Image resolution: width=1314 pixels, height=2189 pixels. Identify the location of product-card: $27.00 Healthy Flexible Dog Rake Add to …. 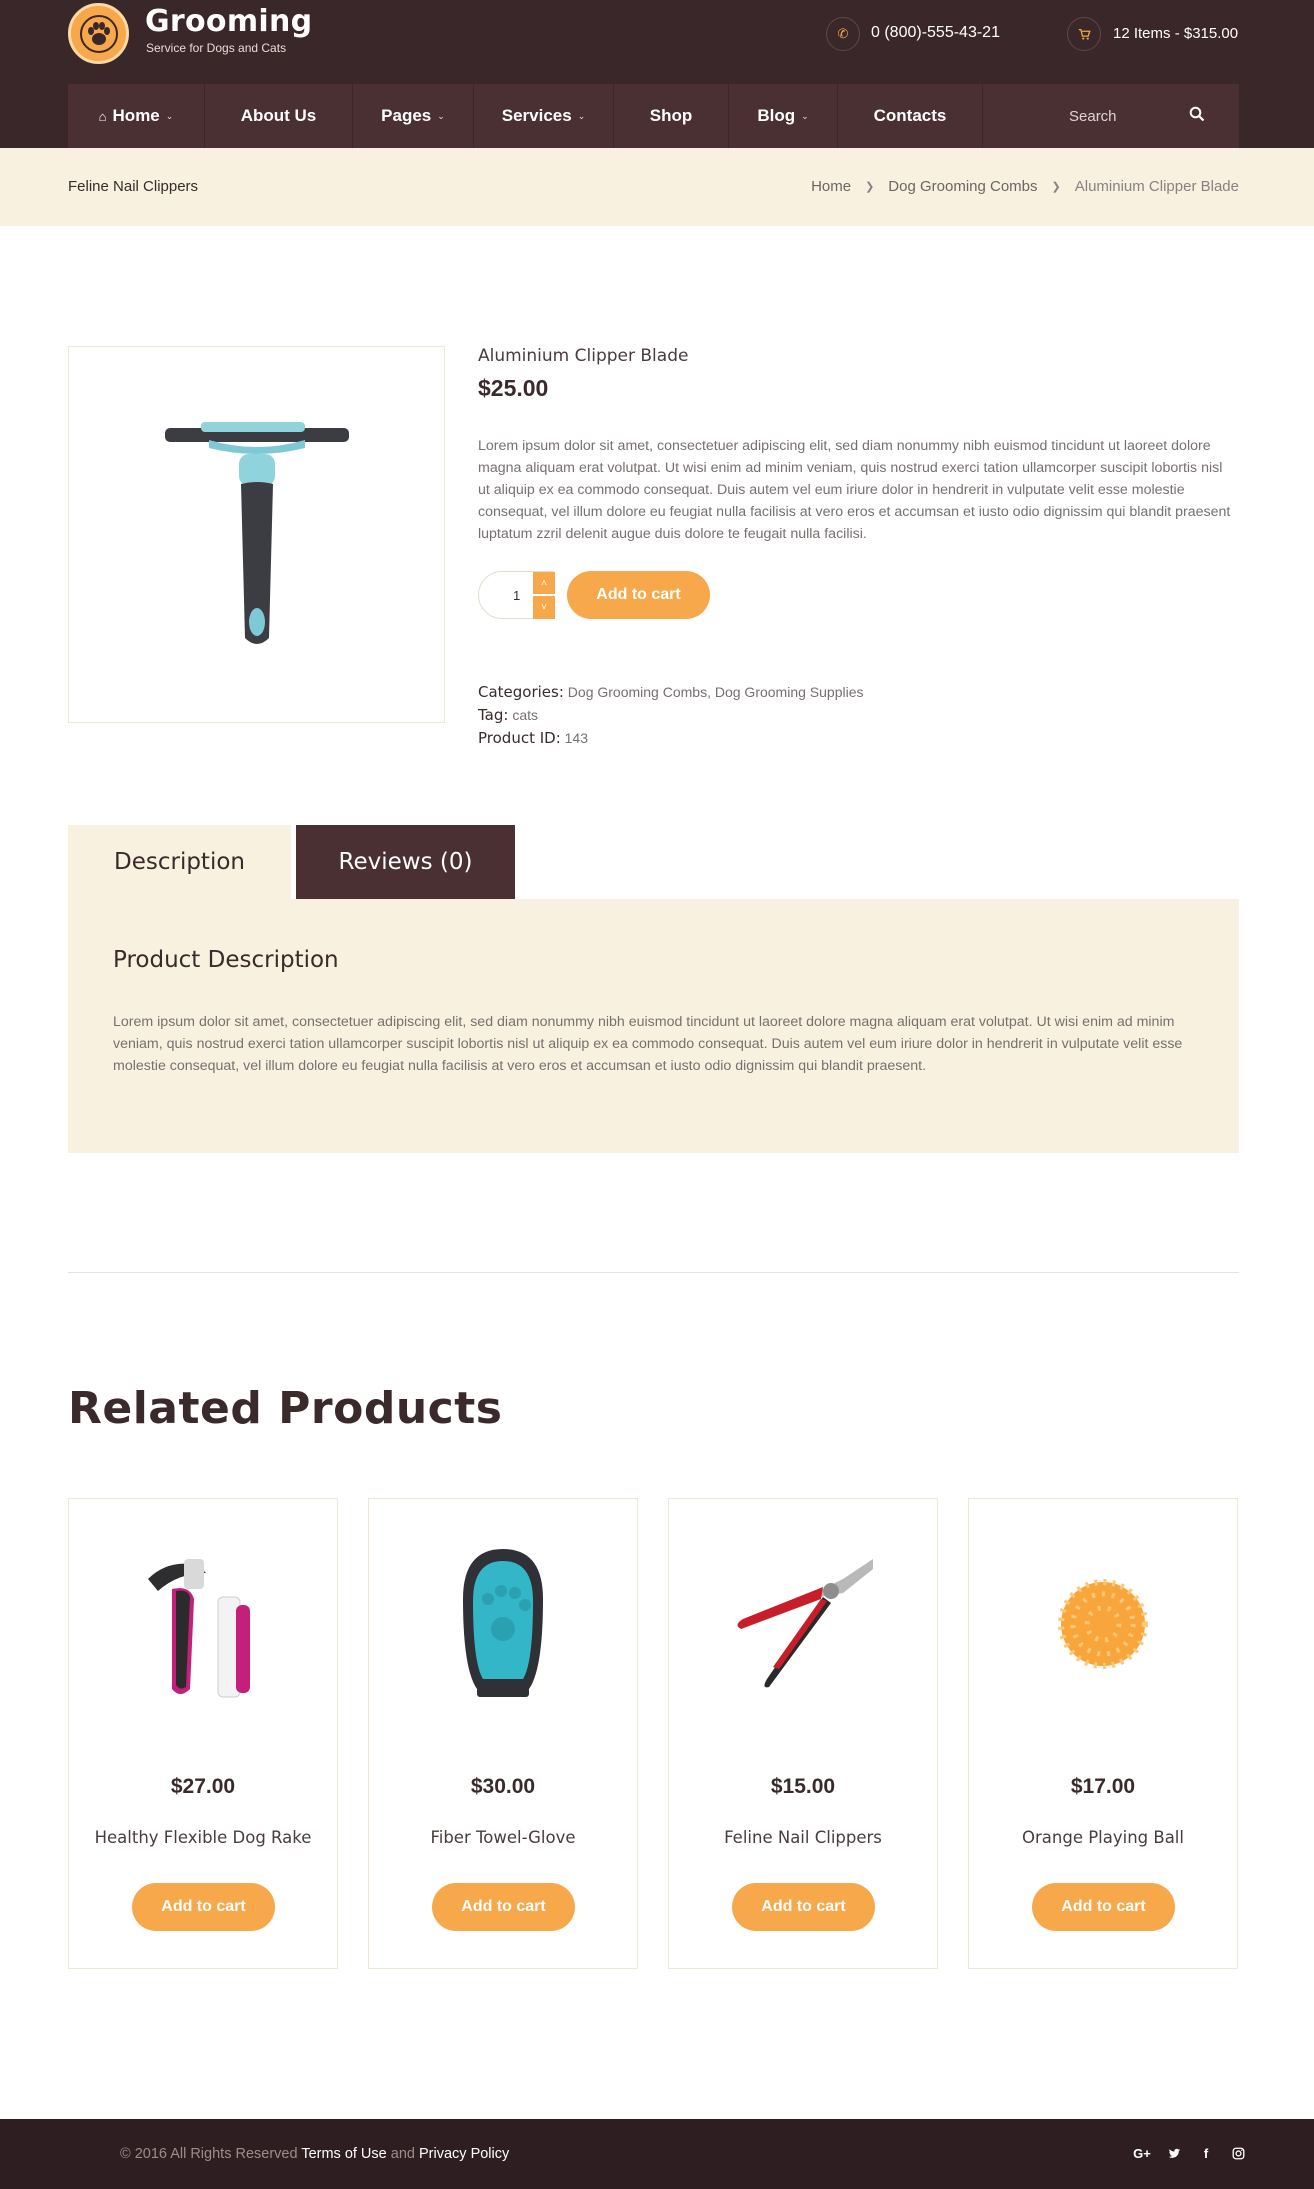
(203, 1733).